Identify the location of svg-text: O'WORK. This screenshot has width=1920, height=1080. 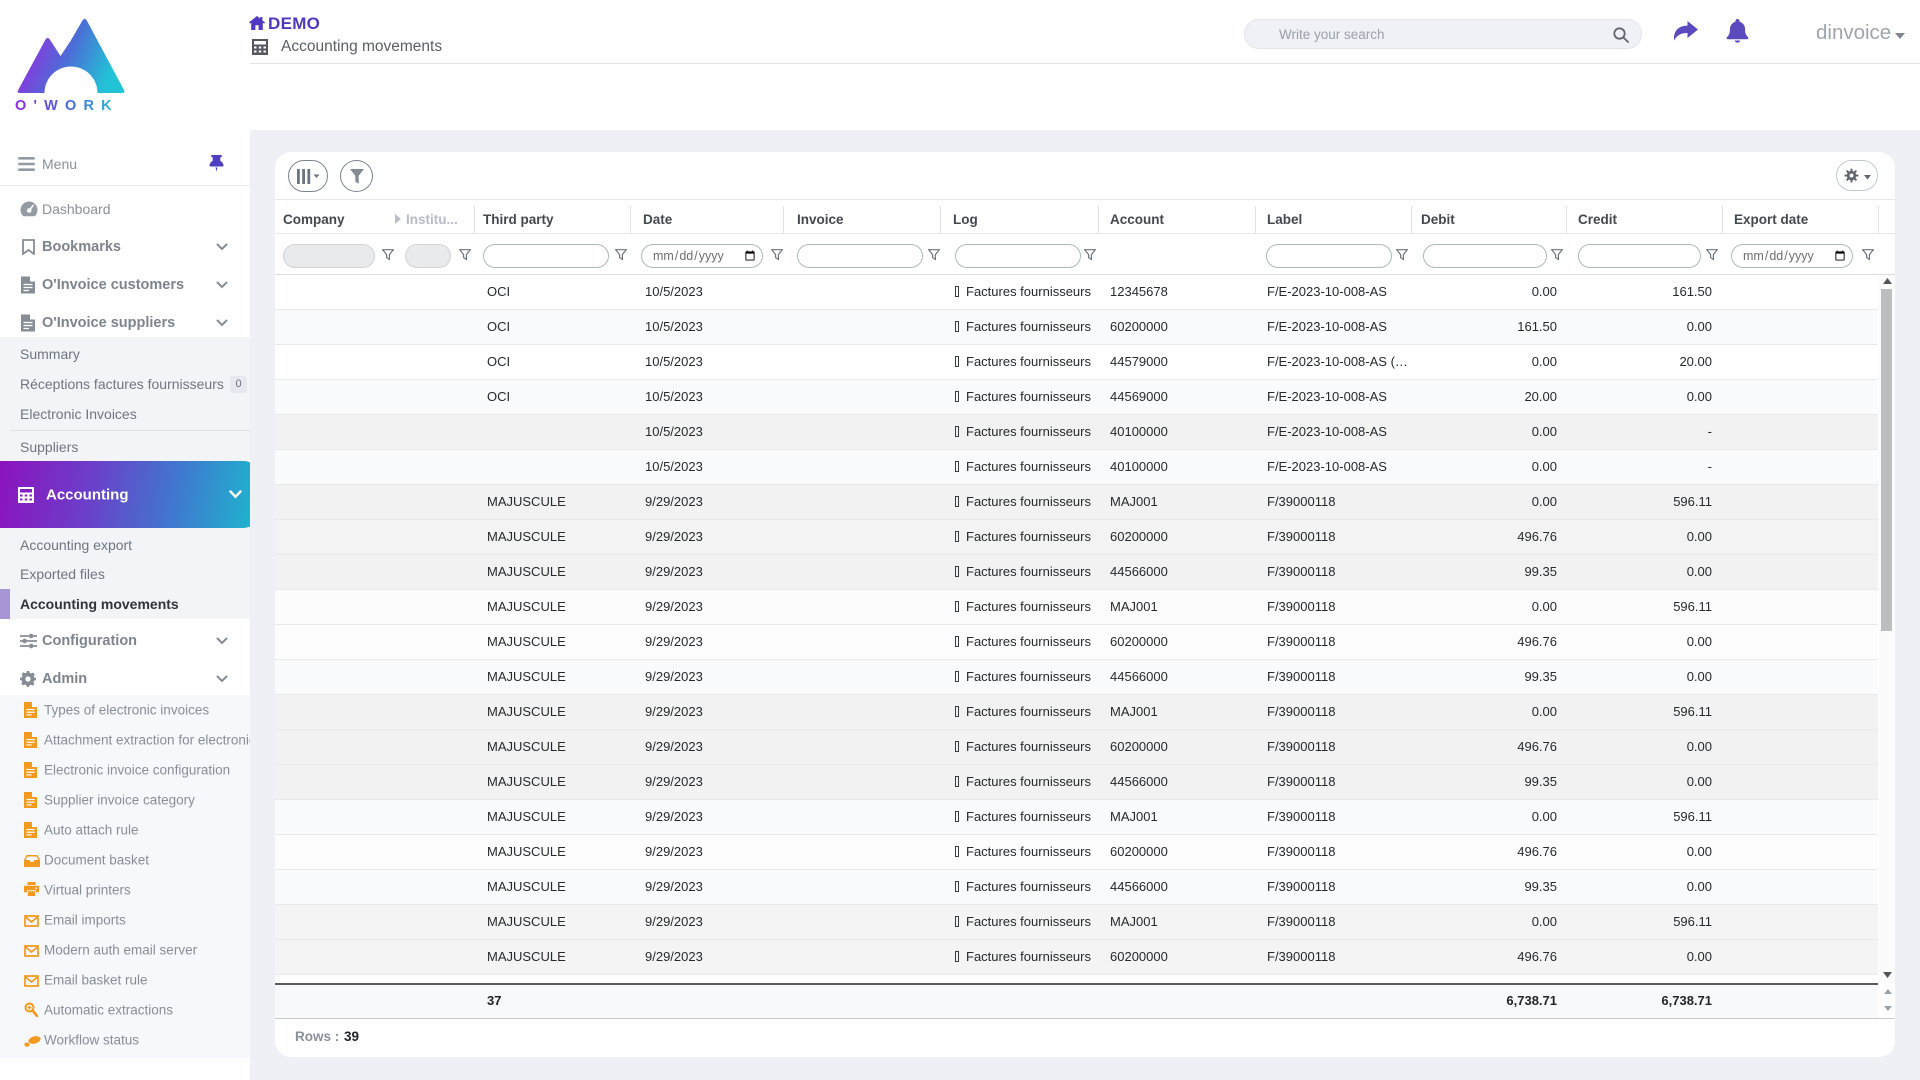
(67, 106).